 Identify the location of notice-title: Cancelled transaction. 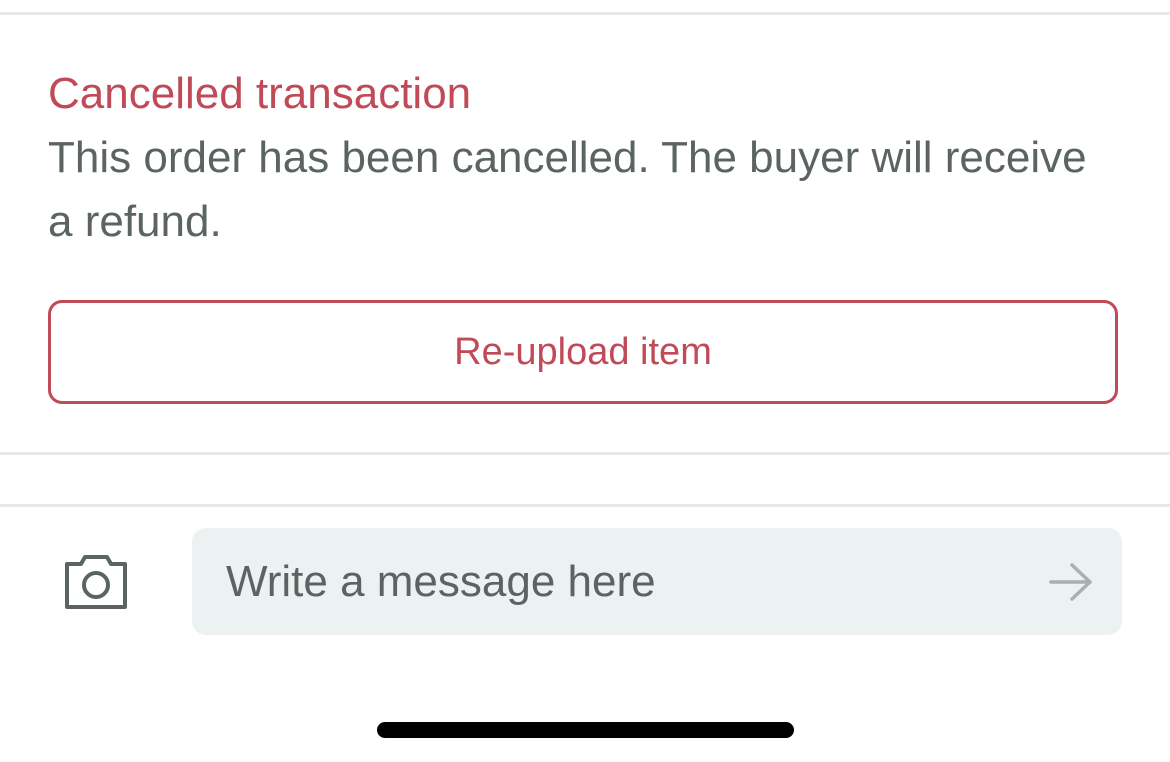
(260, 93).